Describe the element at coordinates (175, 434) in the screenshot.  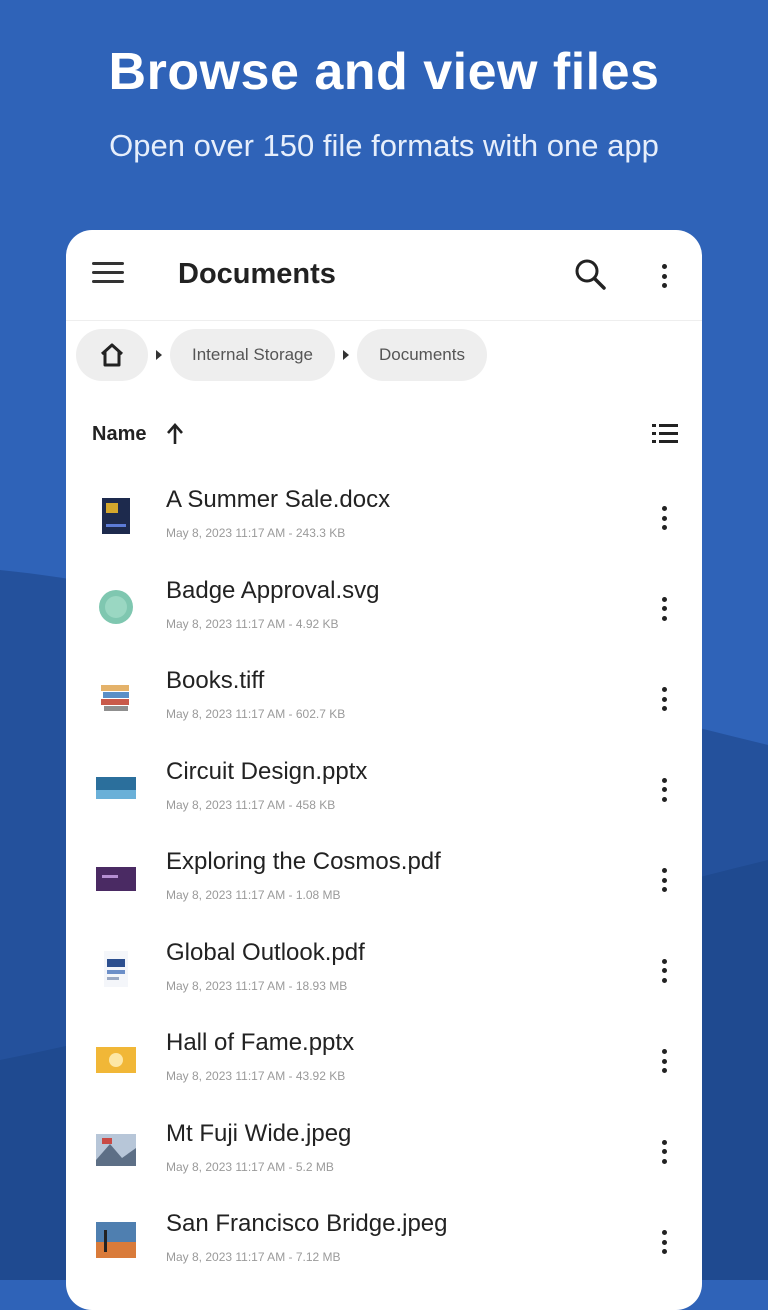
I see `arrow-up-icon` at that location.